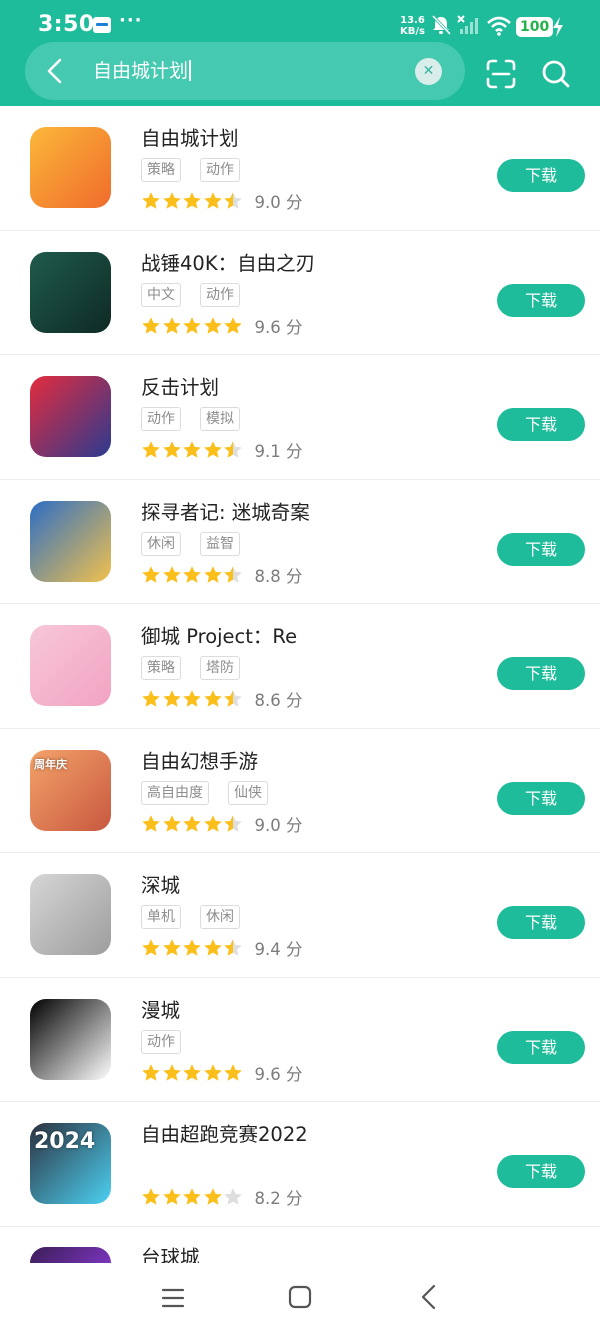  What do you see at coordinates (222, 1073) in the screenshot?
I see `app-rating: 9.6 分` at bounding box center [222, 1073].